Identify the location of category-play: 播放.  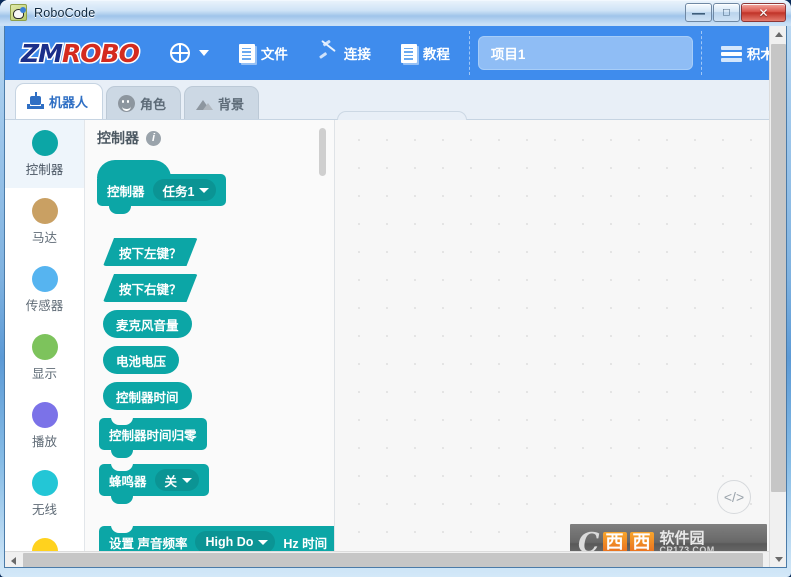
(44, 426).